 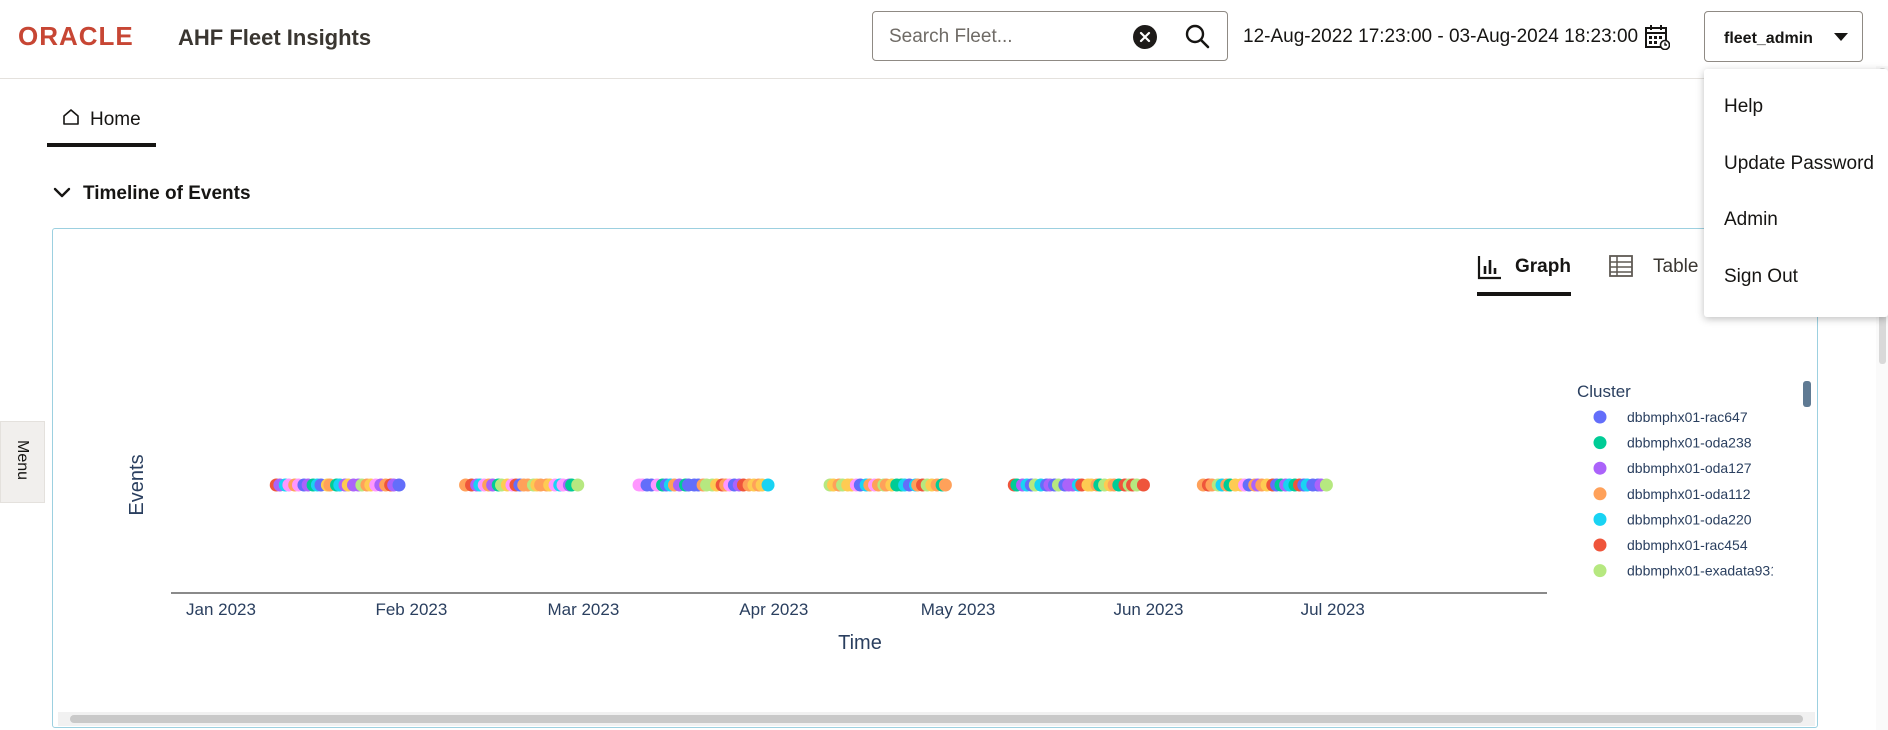 What do you see at coordinates (1333, 609) in the screenshot?
I see `x-tick-label: Jul 2023` at bounding box center [1333, 609].